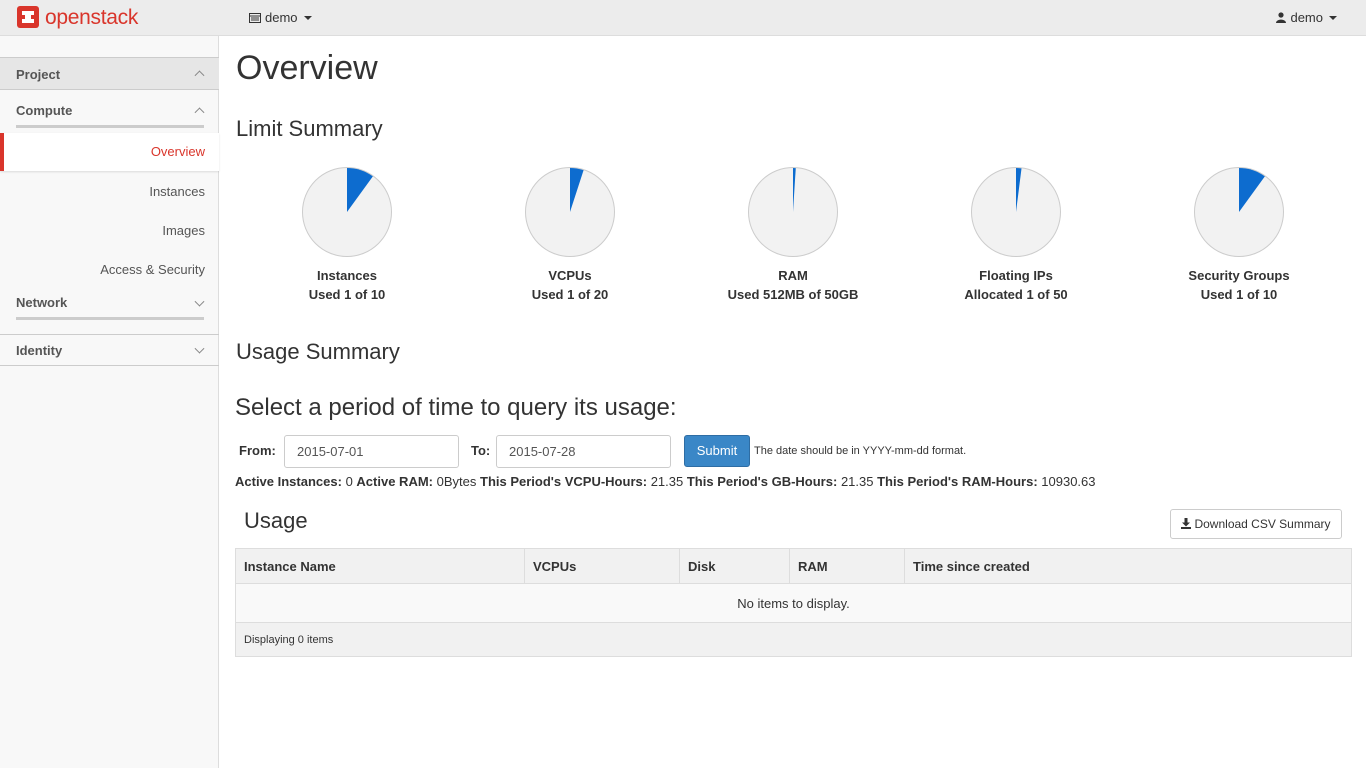 This screenshot has height=768, width=1366. I want to click on user-menu-dropdown: demo, so click(1306, 17).